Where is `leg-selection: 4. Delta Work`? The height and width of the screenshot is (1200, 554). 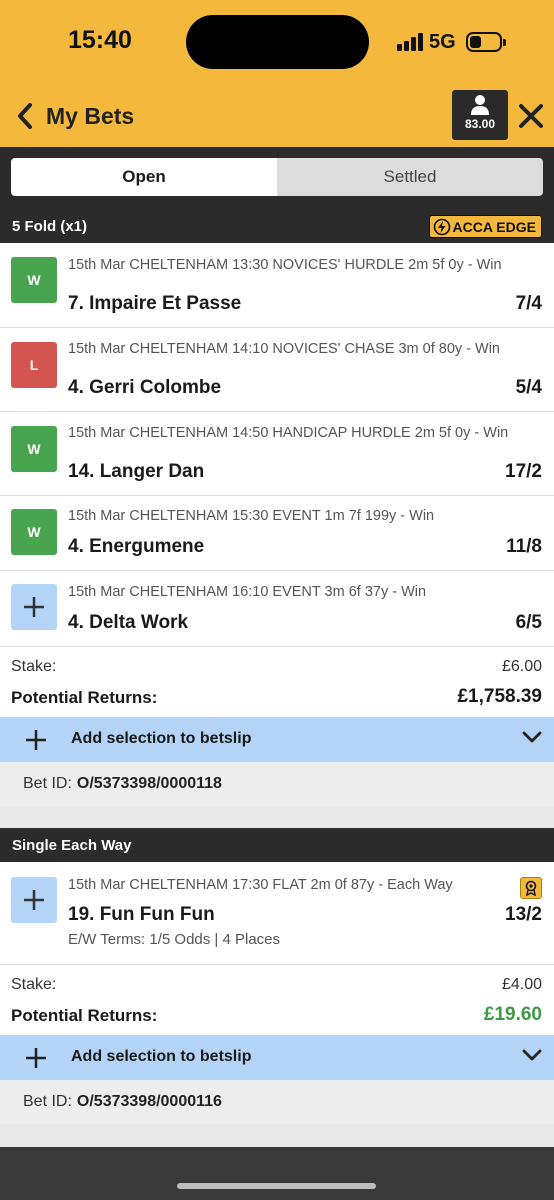 leg-selection: 4. Delta Work is located at coordinates (128, 622).